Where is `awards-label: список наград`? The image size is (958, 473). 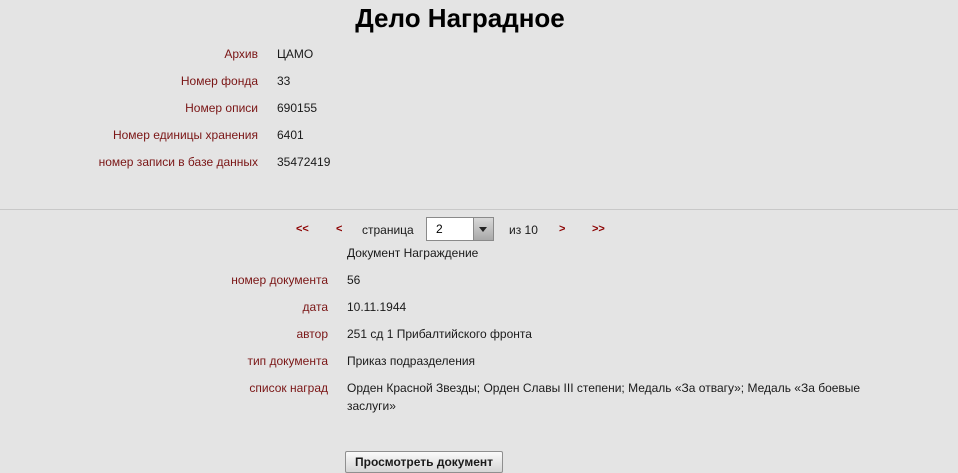
awards-label: список наград is located at coordinates (288, 388).